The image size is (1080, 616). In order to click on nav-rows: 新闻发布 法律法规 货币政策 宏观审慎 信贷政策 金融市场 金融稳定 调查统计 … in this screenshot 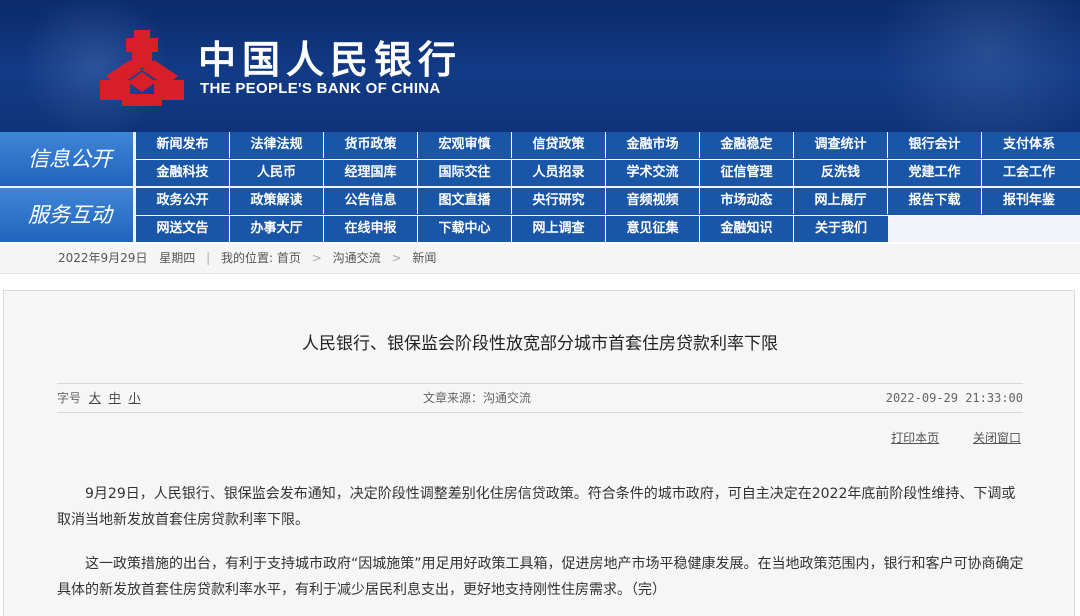, I will do `click(608, 159)`.